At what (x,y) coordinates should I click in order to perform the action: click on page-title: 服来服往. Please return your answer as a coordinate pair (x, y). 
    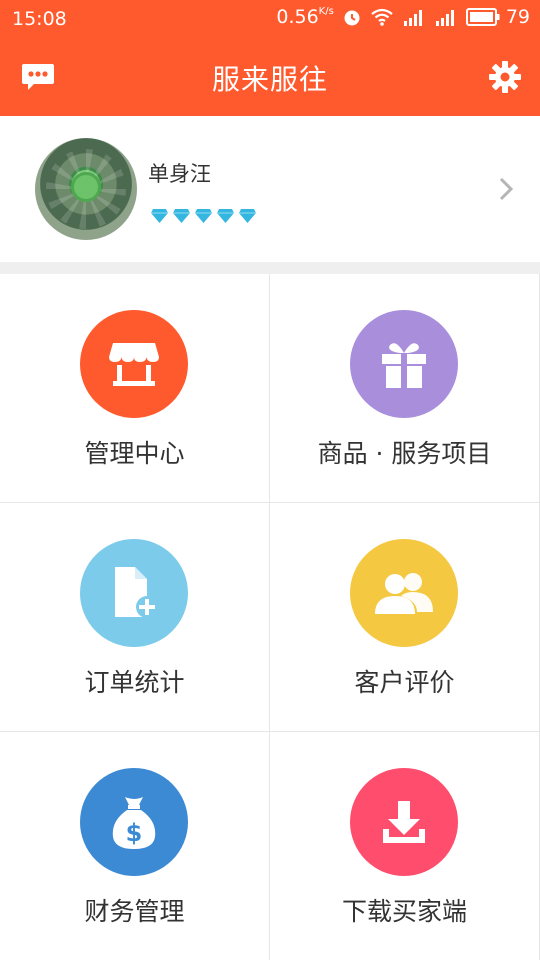
    Looking at the image, I should click on (269, 79).